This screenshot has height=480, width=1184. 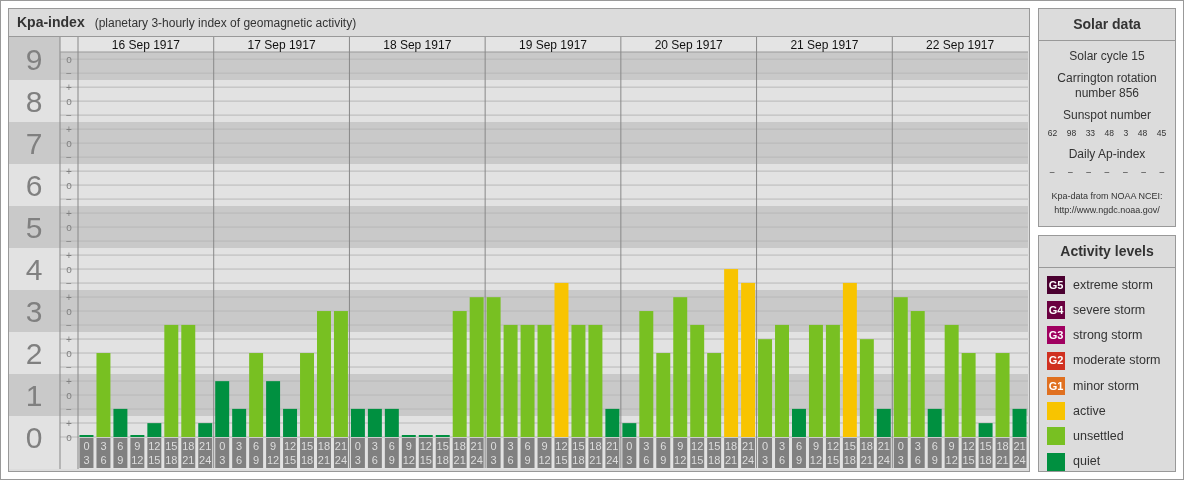 I want to click on level-label: minor storm, so click(x=1106, y=386).